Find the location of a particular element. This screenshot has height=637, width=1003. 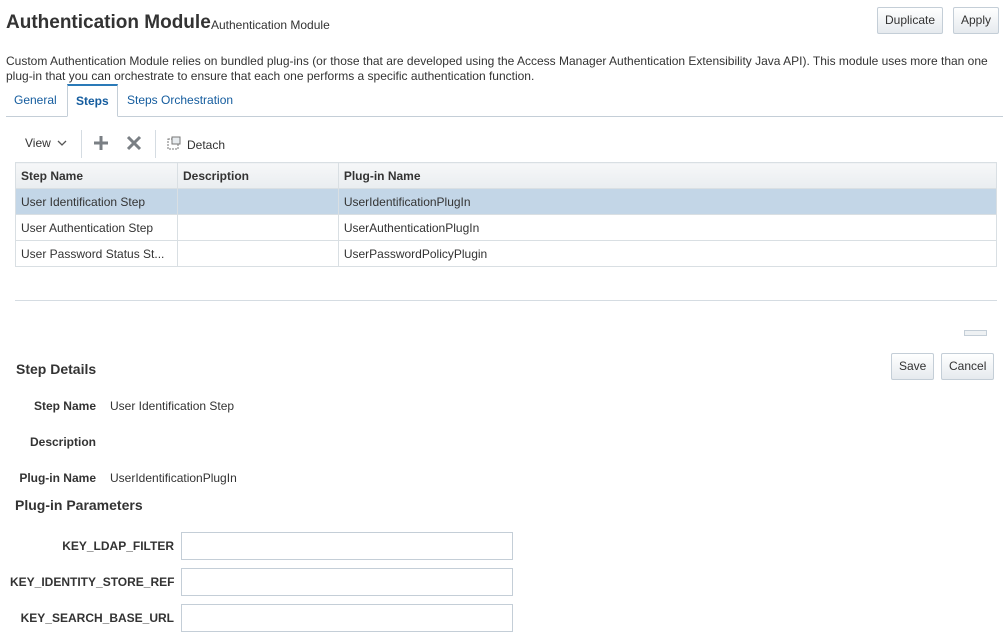

description-label: Description is located at coordinates (62, 442).